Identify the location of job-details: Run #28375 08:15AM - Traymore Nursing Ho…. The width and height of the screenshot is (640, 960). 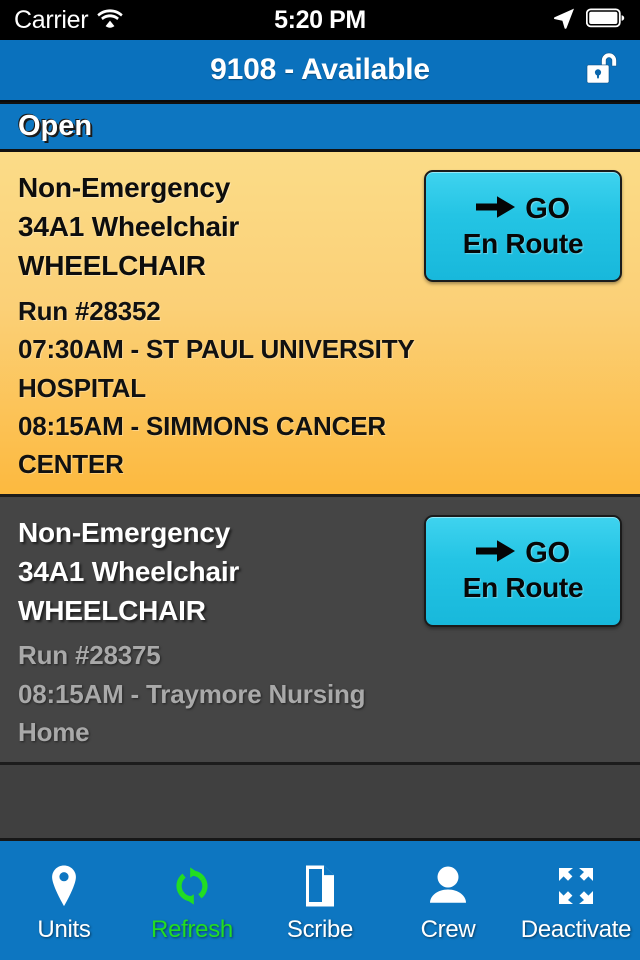
(220, 693).